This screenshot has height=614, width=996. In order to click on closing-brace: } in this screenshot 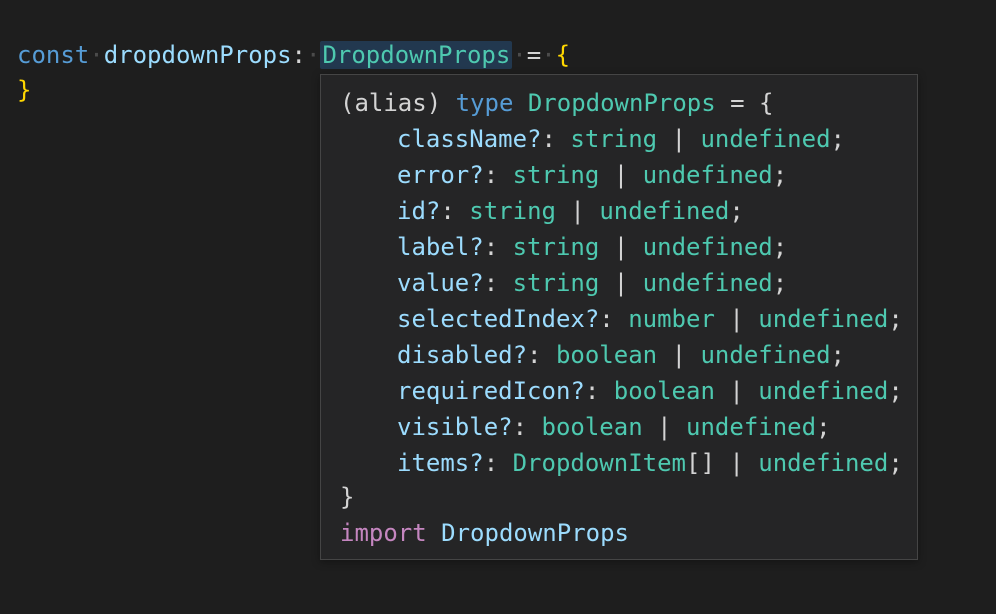, I will do `click(347, 497)`.